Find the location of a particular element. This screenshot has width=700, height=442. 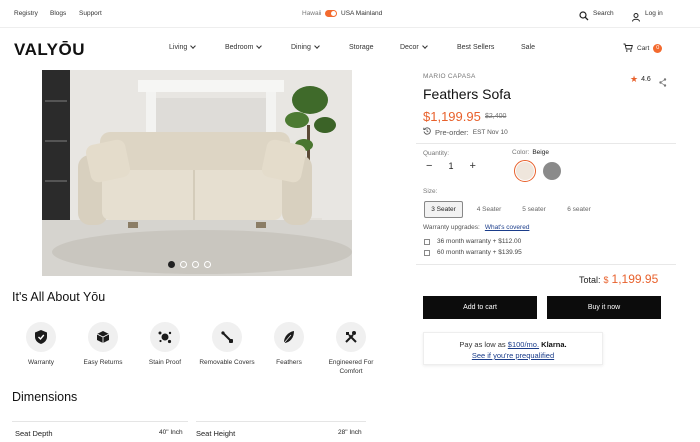

feature-feathers: Feathers is located at coordinates (289, 349).